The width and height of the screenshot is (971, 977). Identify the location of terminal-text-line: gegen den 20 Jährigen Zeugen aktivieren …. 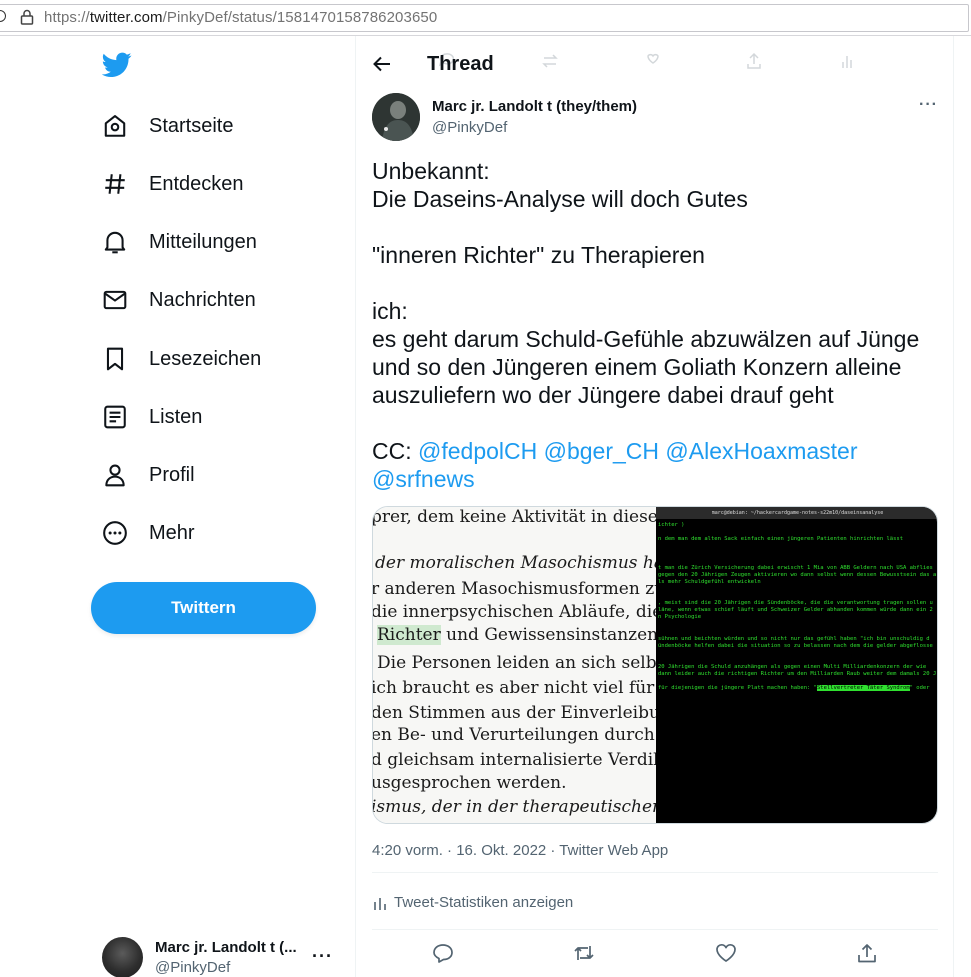
(797, 574).